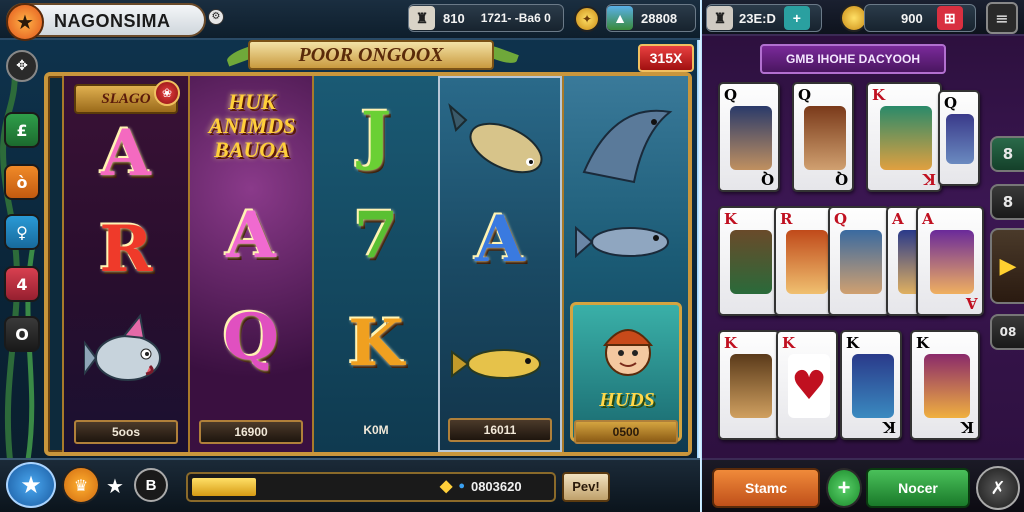 This screenshot has width=1024, height=512. I want to click on right-coins: 900 ⊞, so click(920, 18).